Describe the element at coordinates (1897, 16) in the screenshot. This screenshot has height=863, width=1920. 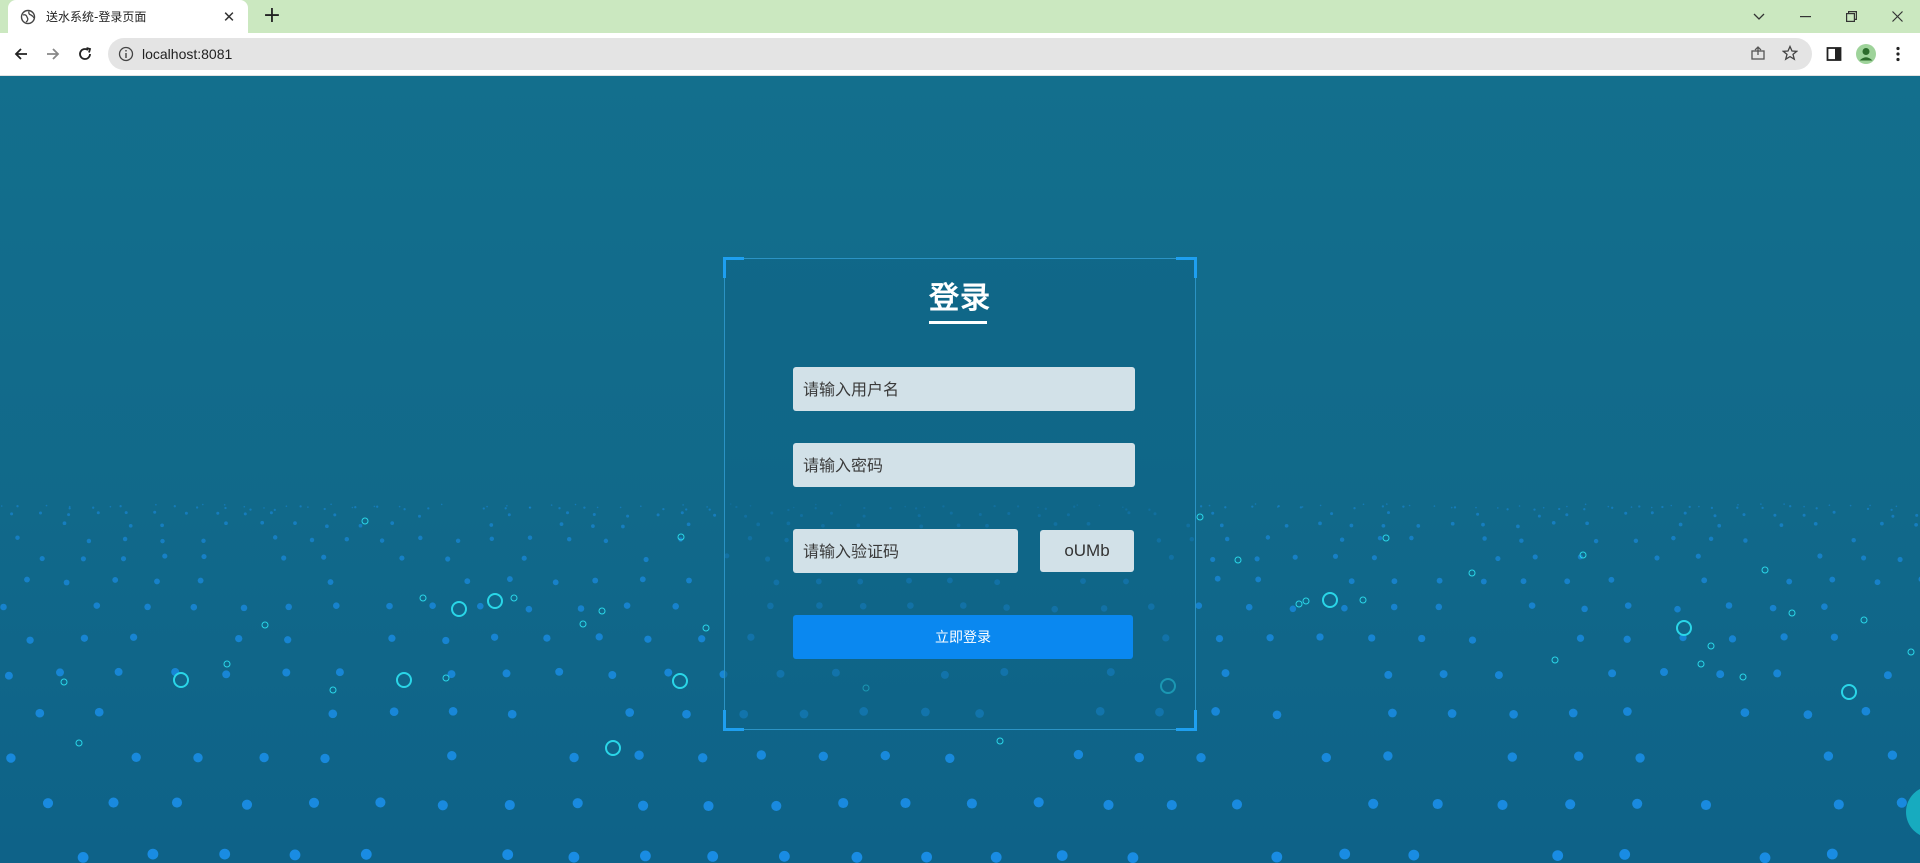
I see `close-window-icon` at that location.